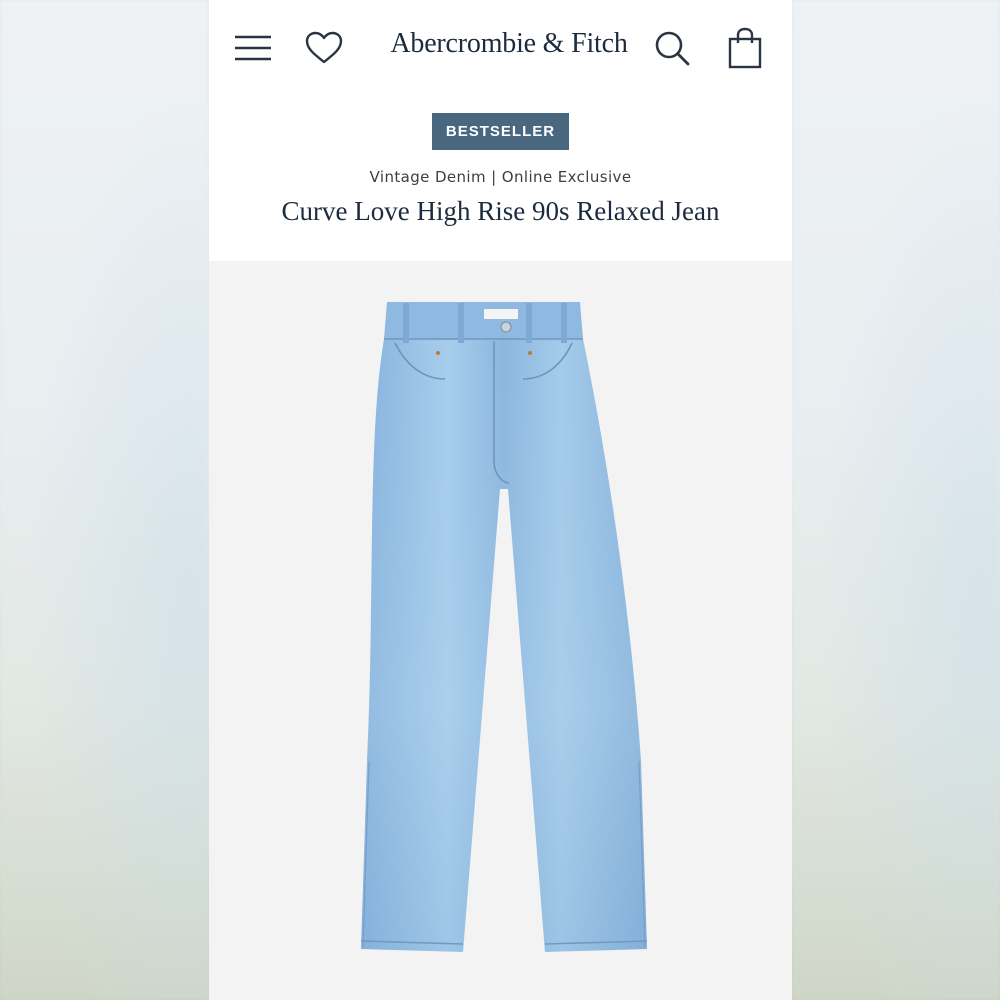  Describe the element at coordinates (253, 48) in the screenshot. I see `menu-icon` at that location.